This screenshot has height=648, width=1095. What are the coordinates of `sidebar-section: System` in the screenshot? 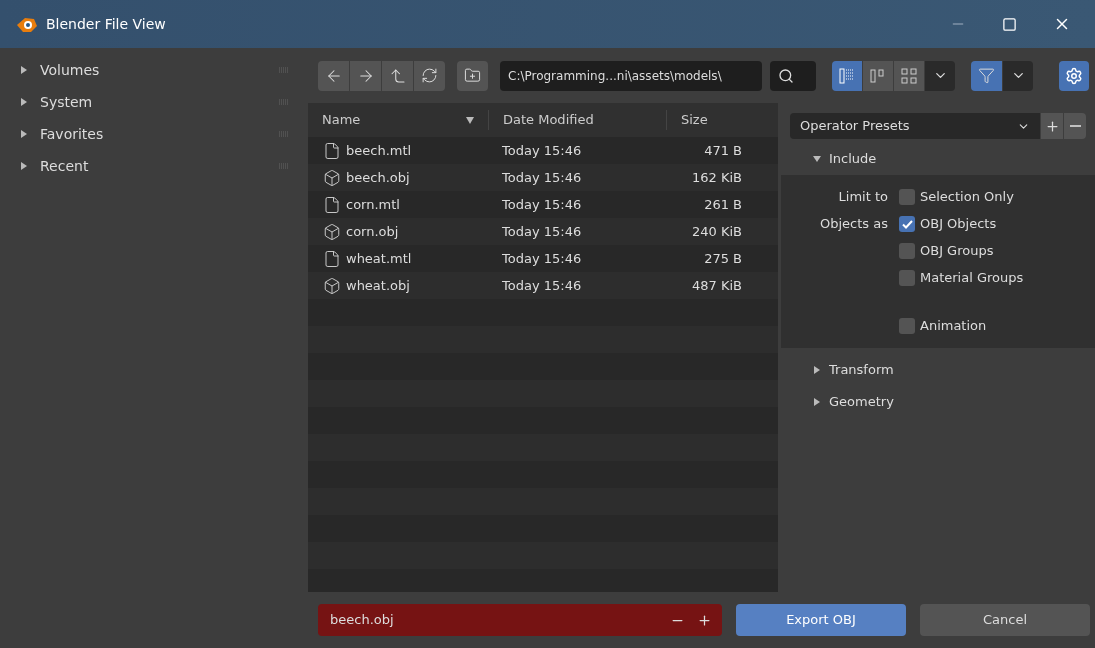 It's located at (152, 102).